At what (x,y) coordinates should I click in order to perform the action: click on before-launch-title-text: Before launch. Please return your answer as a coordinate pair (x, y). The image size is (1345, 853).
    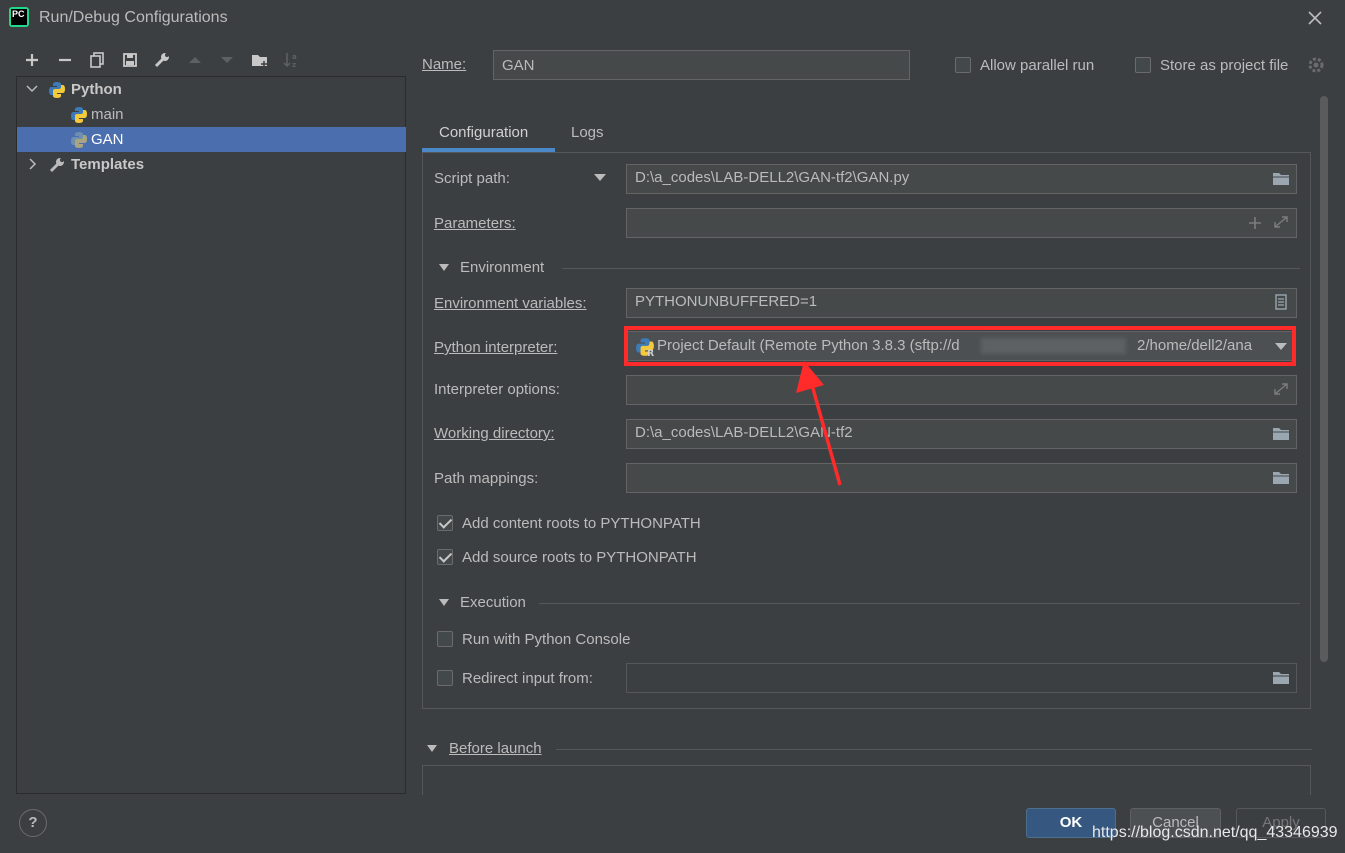
    Looking at the image, I should click on (495, 748).